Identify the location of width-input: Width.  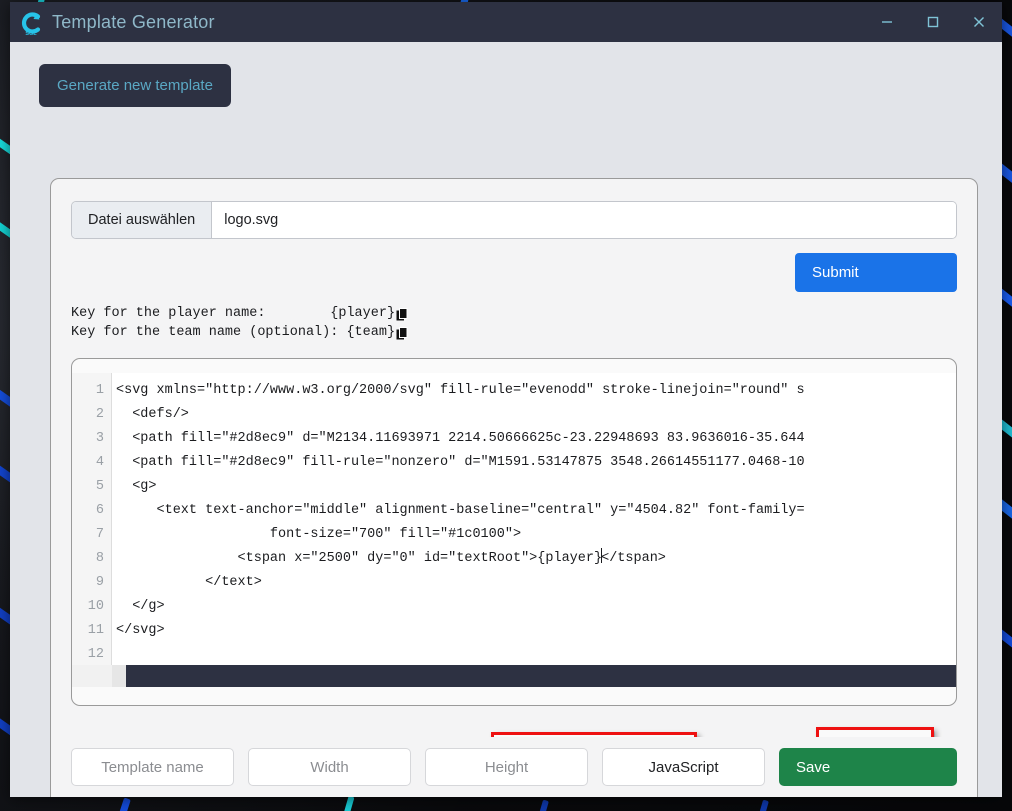
(329, 767).